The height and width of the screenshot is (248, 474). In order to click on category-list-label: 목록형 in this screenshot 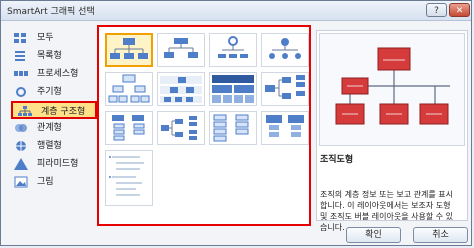, I will do `click(49, 56)`.